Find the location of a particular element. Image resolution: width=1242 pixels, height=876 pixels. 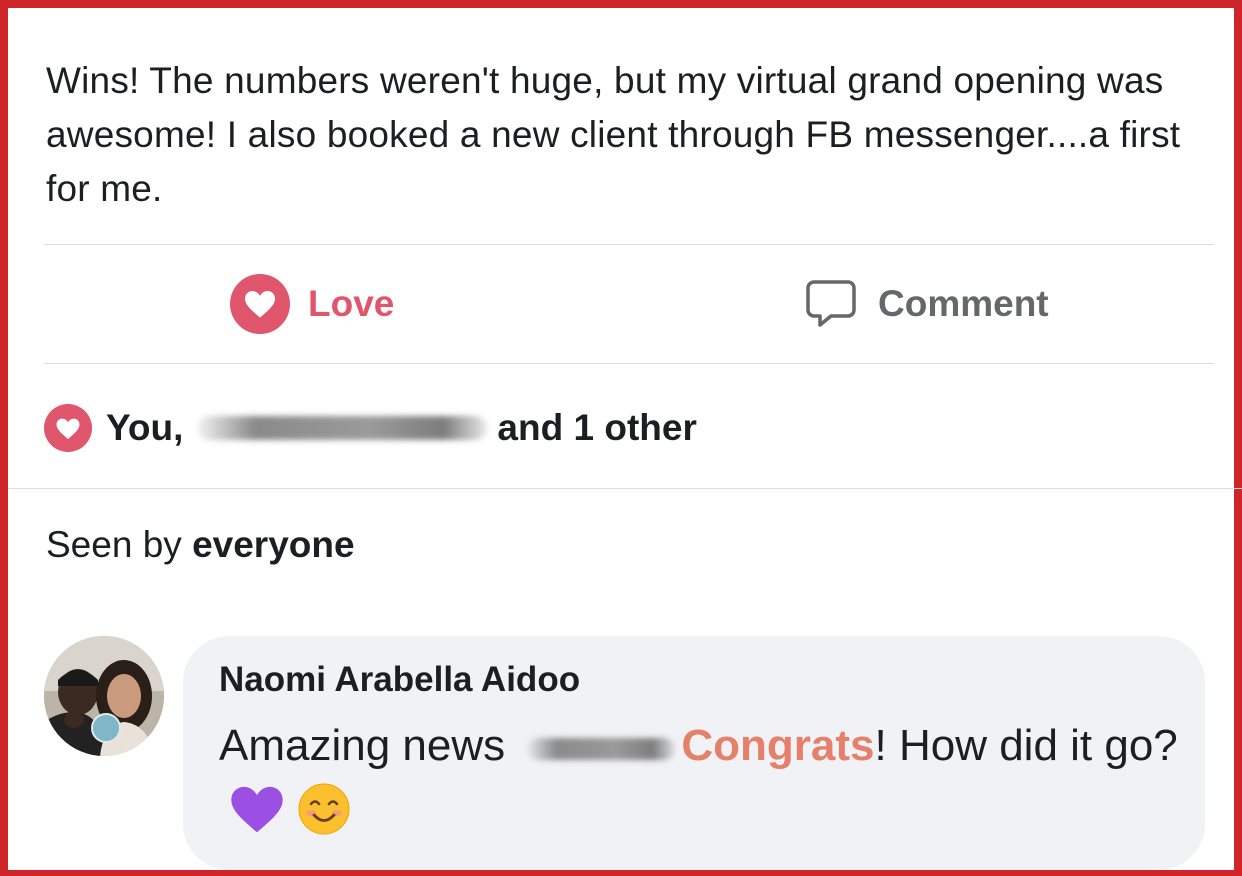

comment-button: Comment is located at coordinates (925, 304).